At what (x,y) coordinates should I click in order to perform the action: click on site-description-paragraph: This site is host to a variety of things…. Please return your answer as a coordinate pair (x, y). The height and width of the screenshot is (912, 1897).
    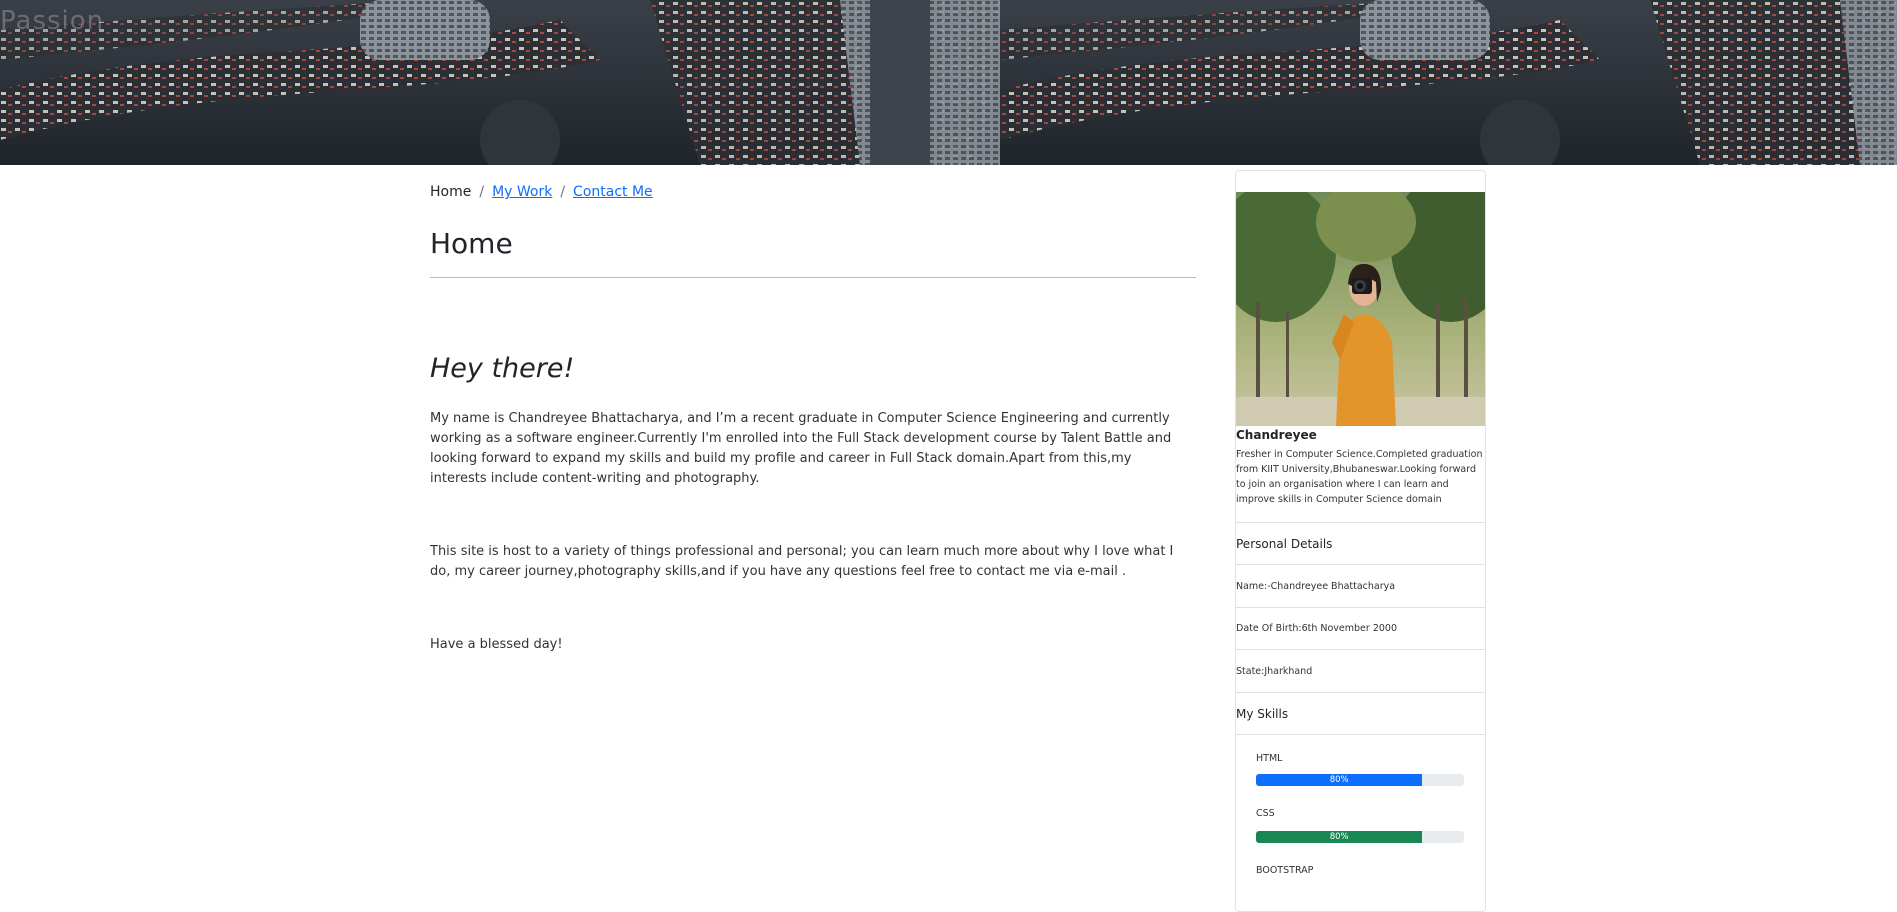
    Looking at the image, I should click on (802, 562).